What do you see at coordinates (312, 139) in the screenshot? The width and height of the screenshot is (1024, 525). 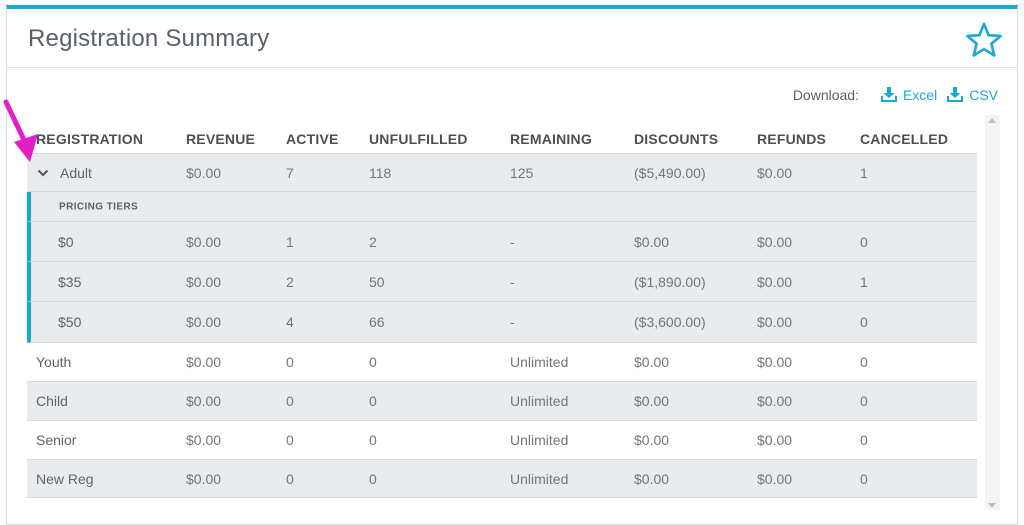 I see `header-active: ACTIVE` at bounding box center [312, 139].